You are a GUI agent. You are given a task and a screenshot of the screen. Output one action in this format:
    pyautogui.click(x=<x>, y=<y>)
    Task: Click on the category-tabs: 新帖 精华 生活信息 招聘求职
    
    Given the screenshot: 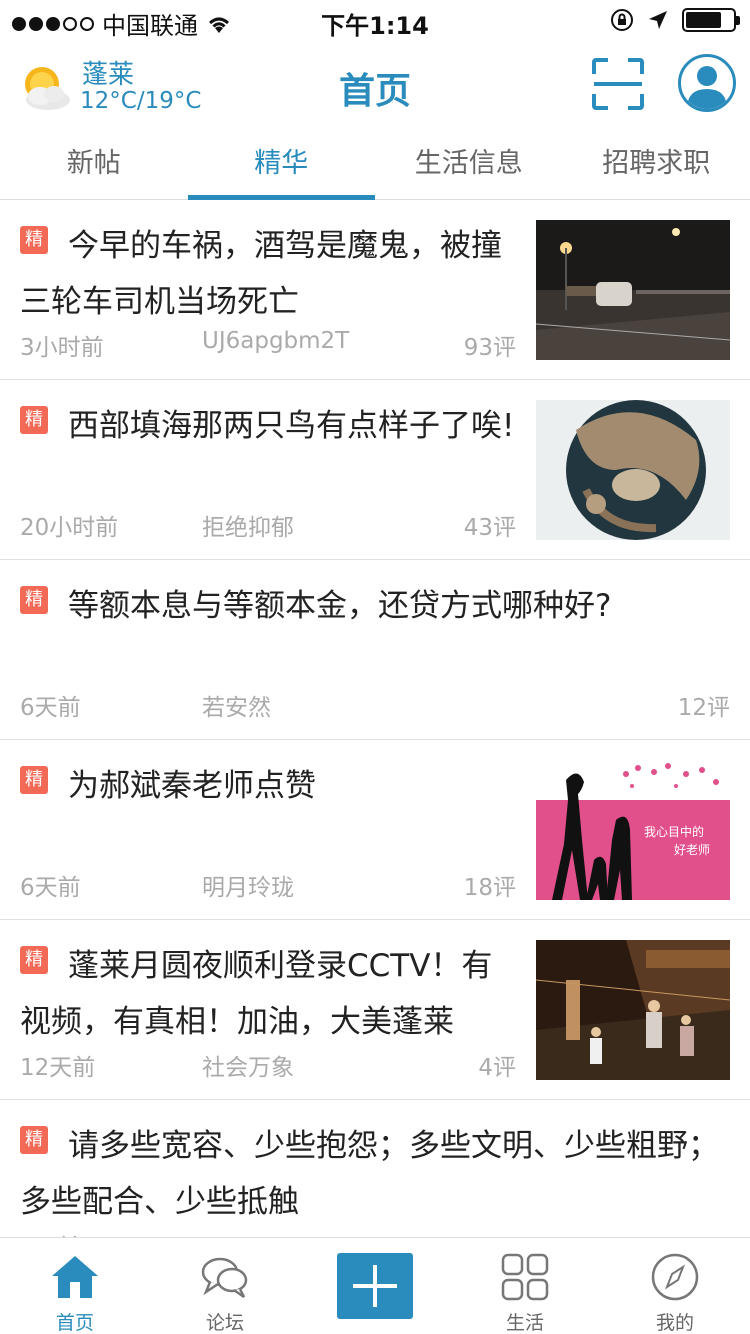 What is the action you would take?
    pyautogui.click(x=375, y=166)
    